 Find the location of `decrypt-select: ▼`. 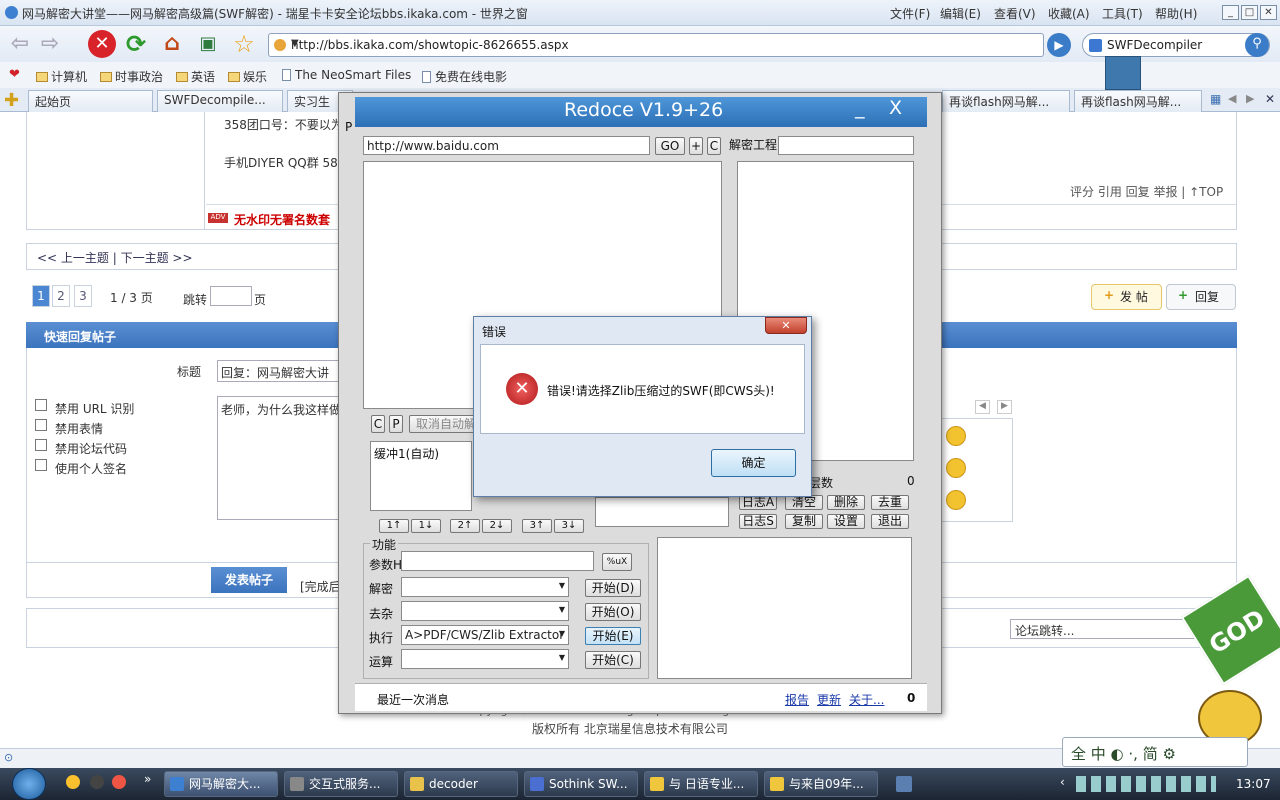

decrypt-select: ▼ is located at coordinates (485, 587).